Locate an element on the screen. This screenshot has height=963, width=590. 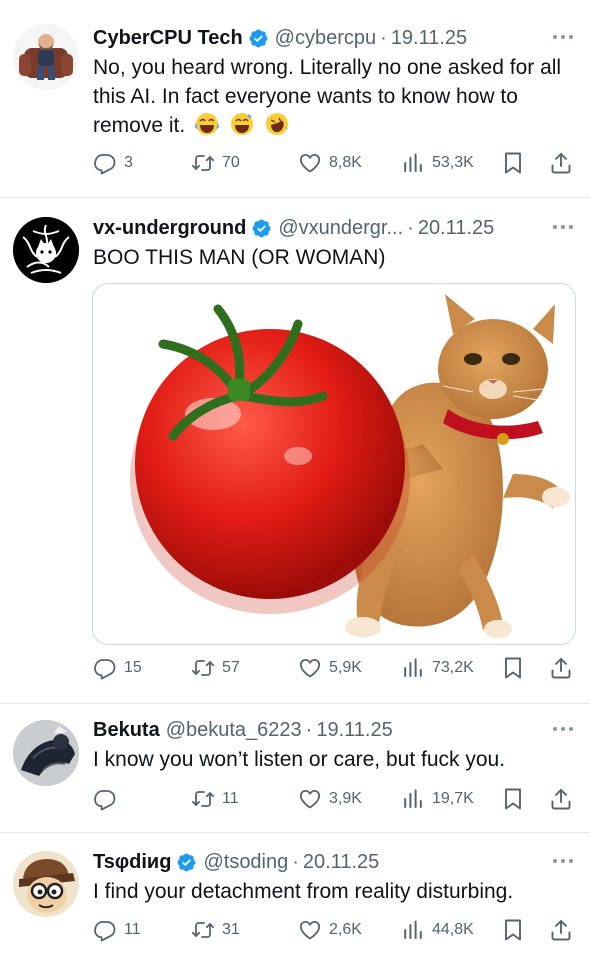
like-button: 8,8K is located at coordinates (330, 163).